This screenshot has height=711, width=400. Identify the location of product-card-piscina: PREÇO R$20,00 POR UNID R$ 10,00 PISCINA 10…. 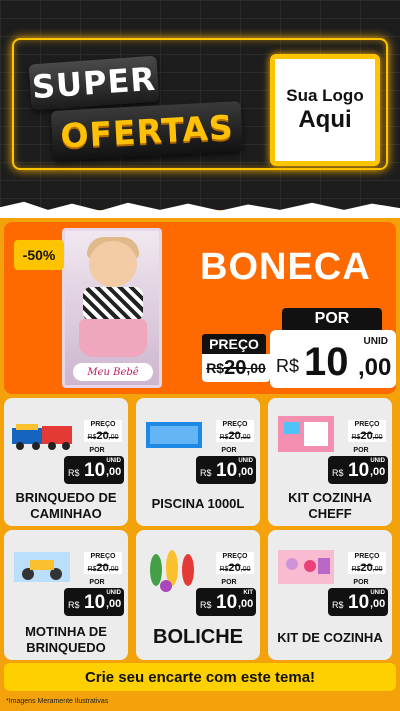
(198, 462).